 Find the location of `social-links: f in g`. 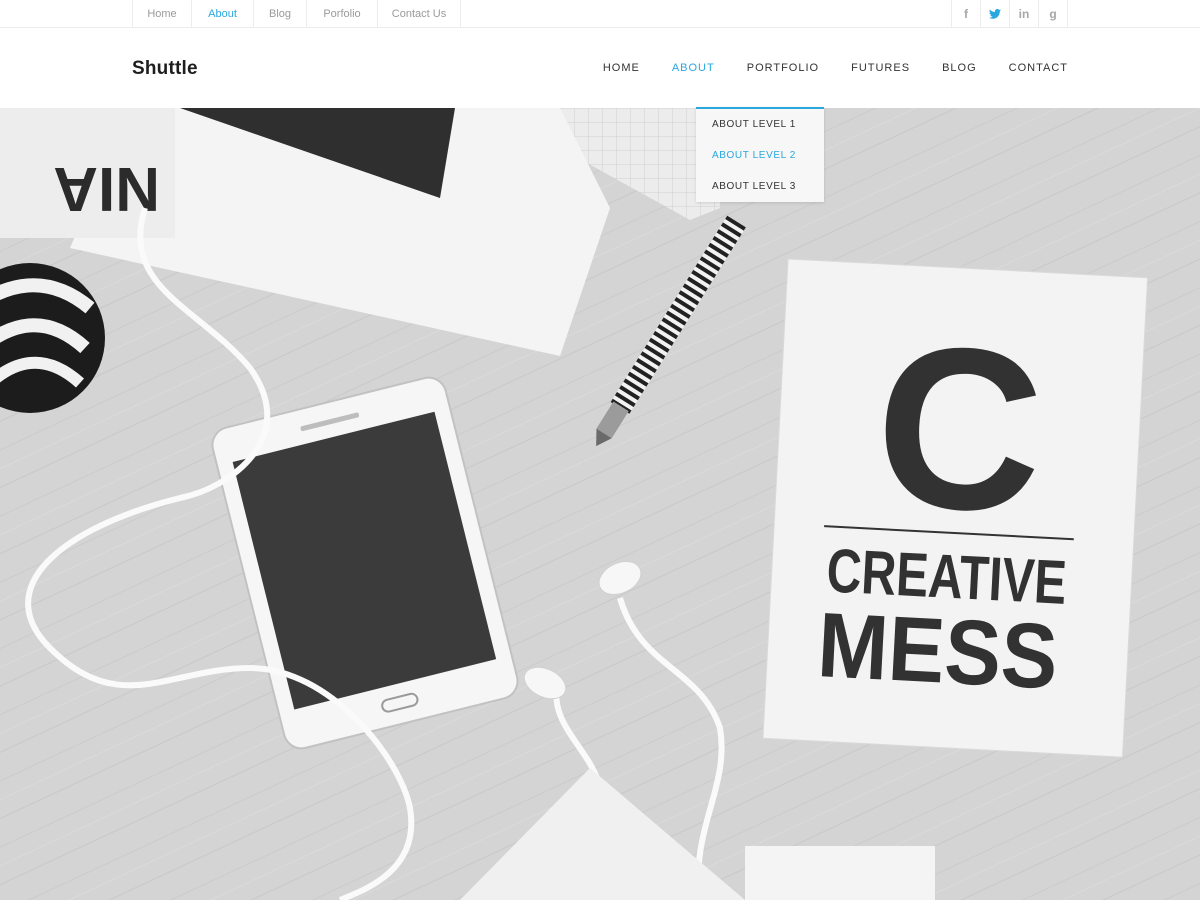

social-links: f in g is located at coordinates (1009, 14).